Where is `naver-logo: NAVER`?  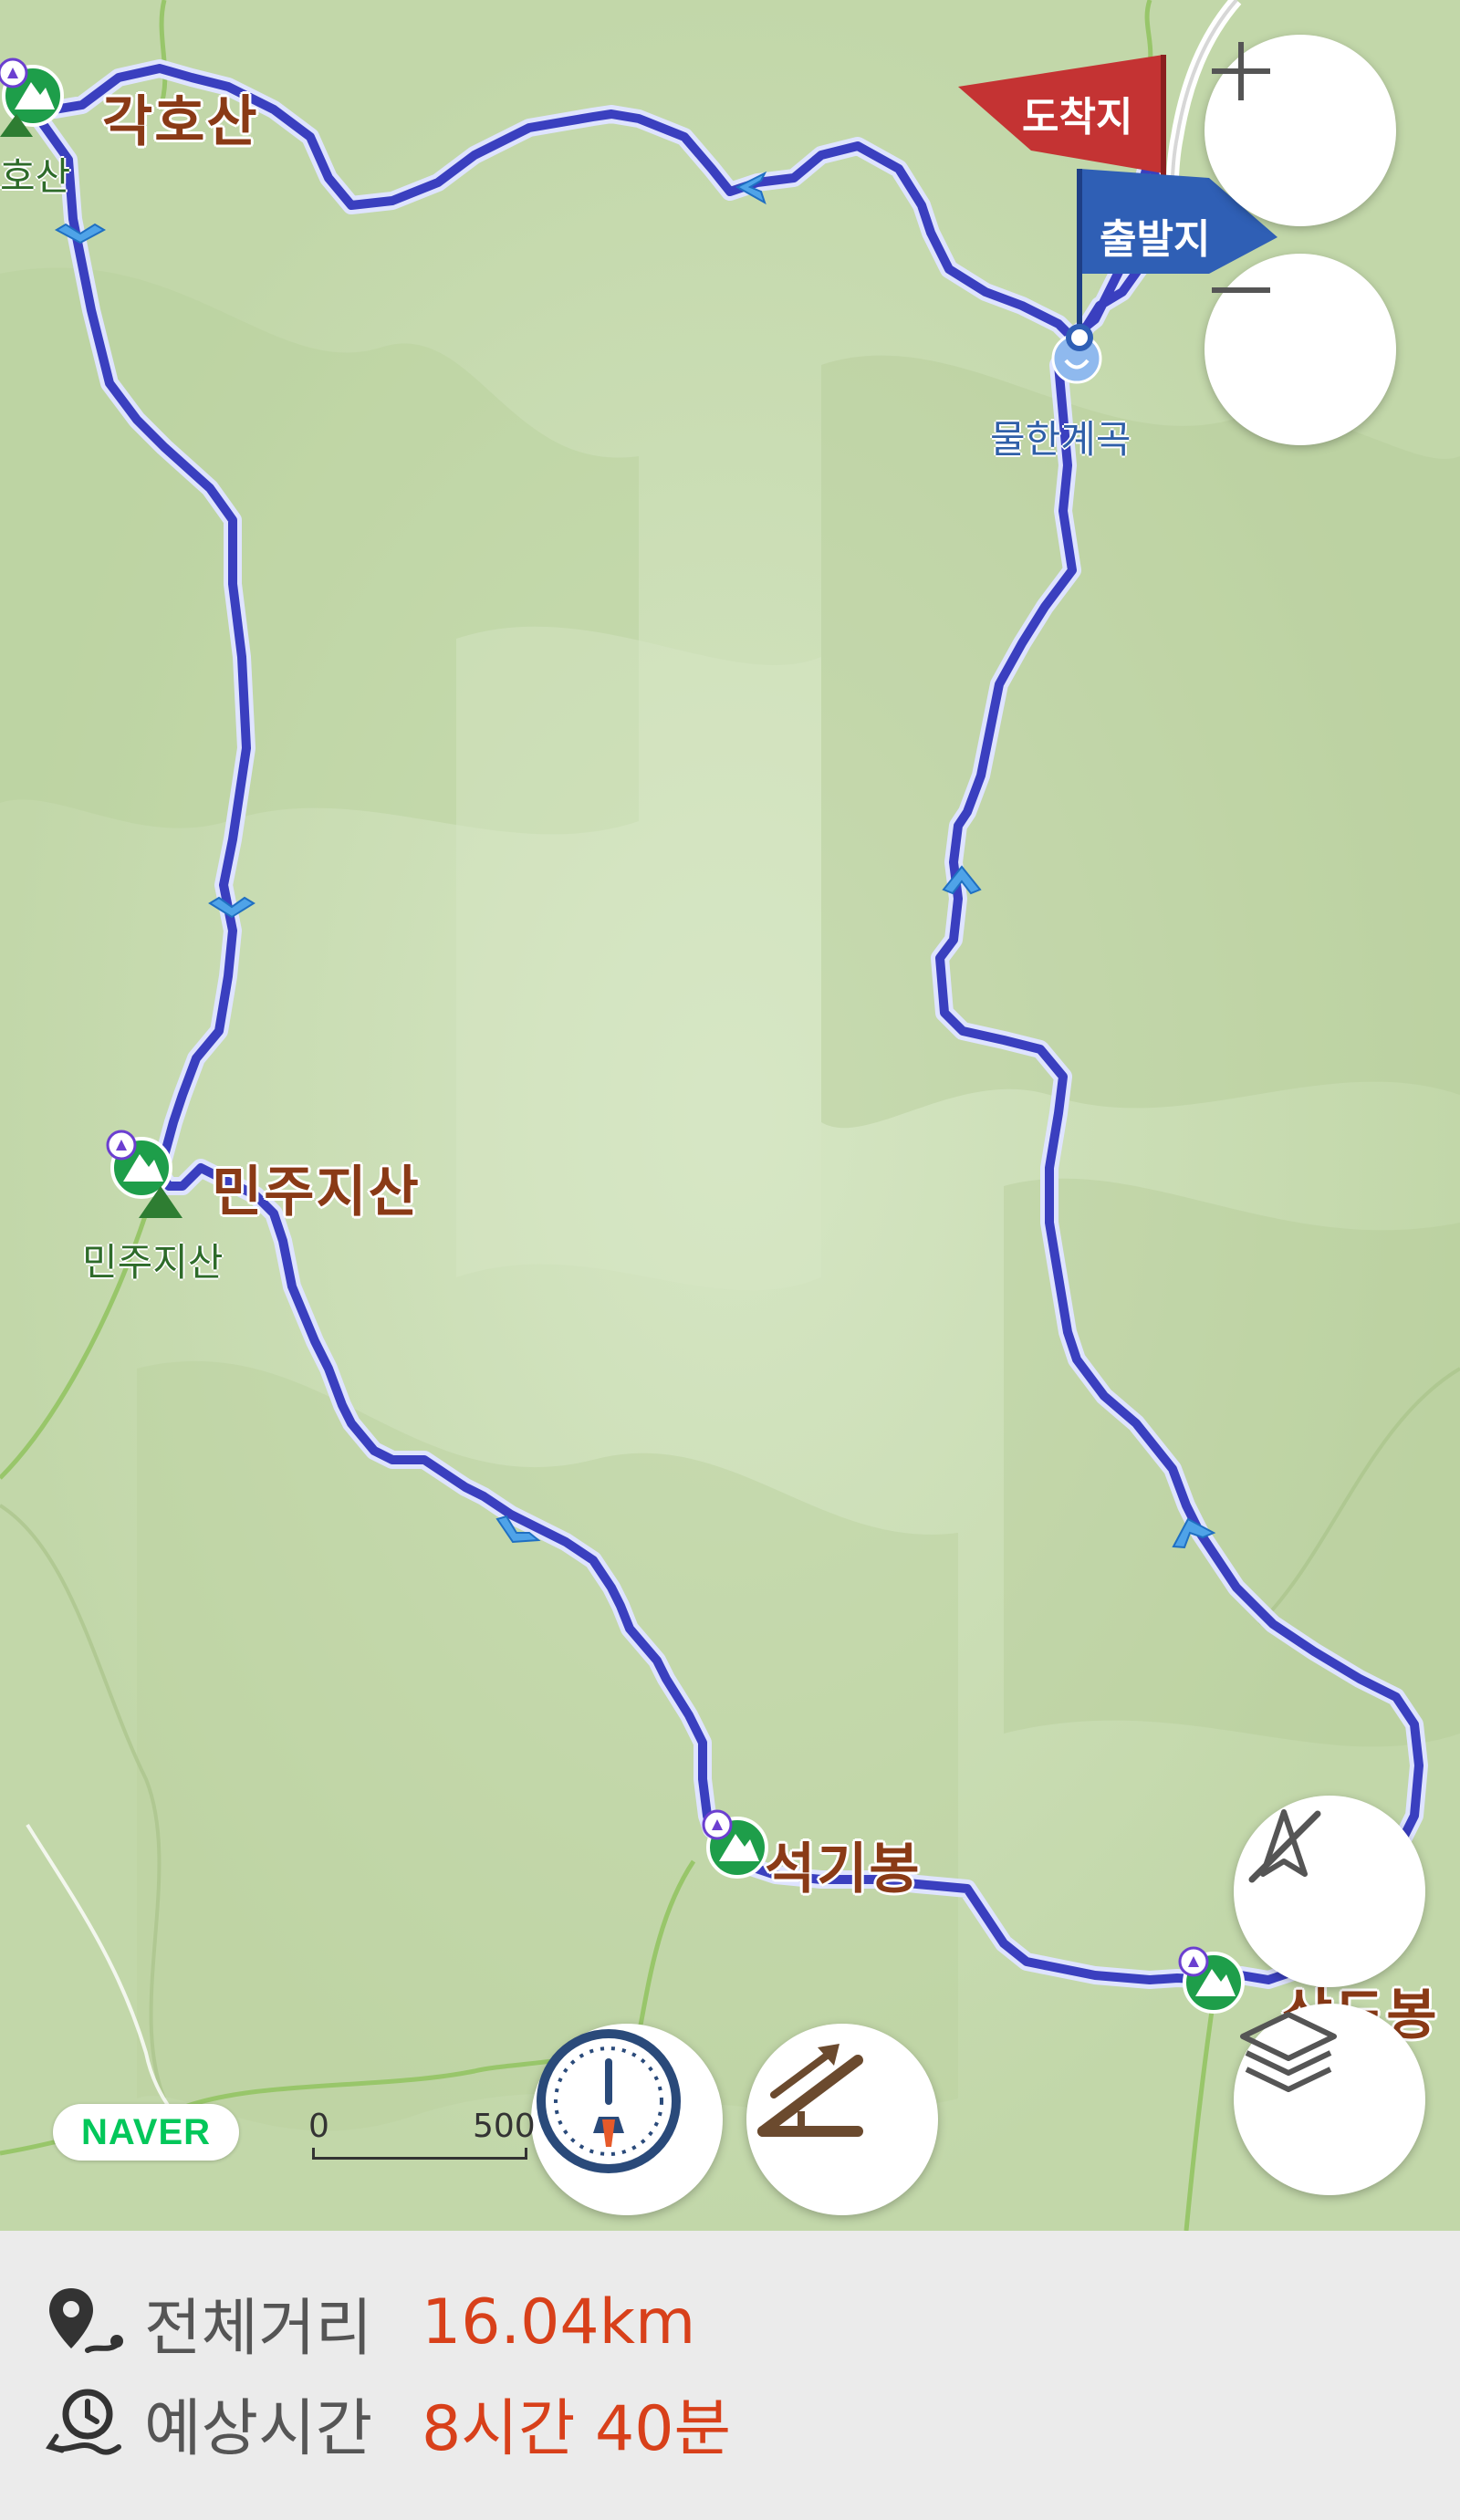
naver-logo: NAVER is located at coordinates (146, 2133).